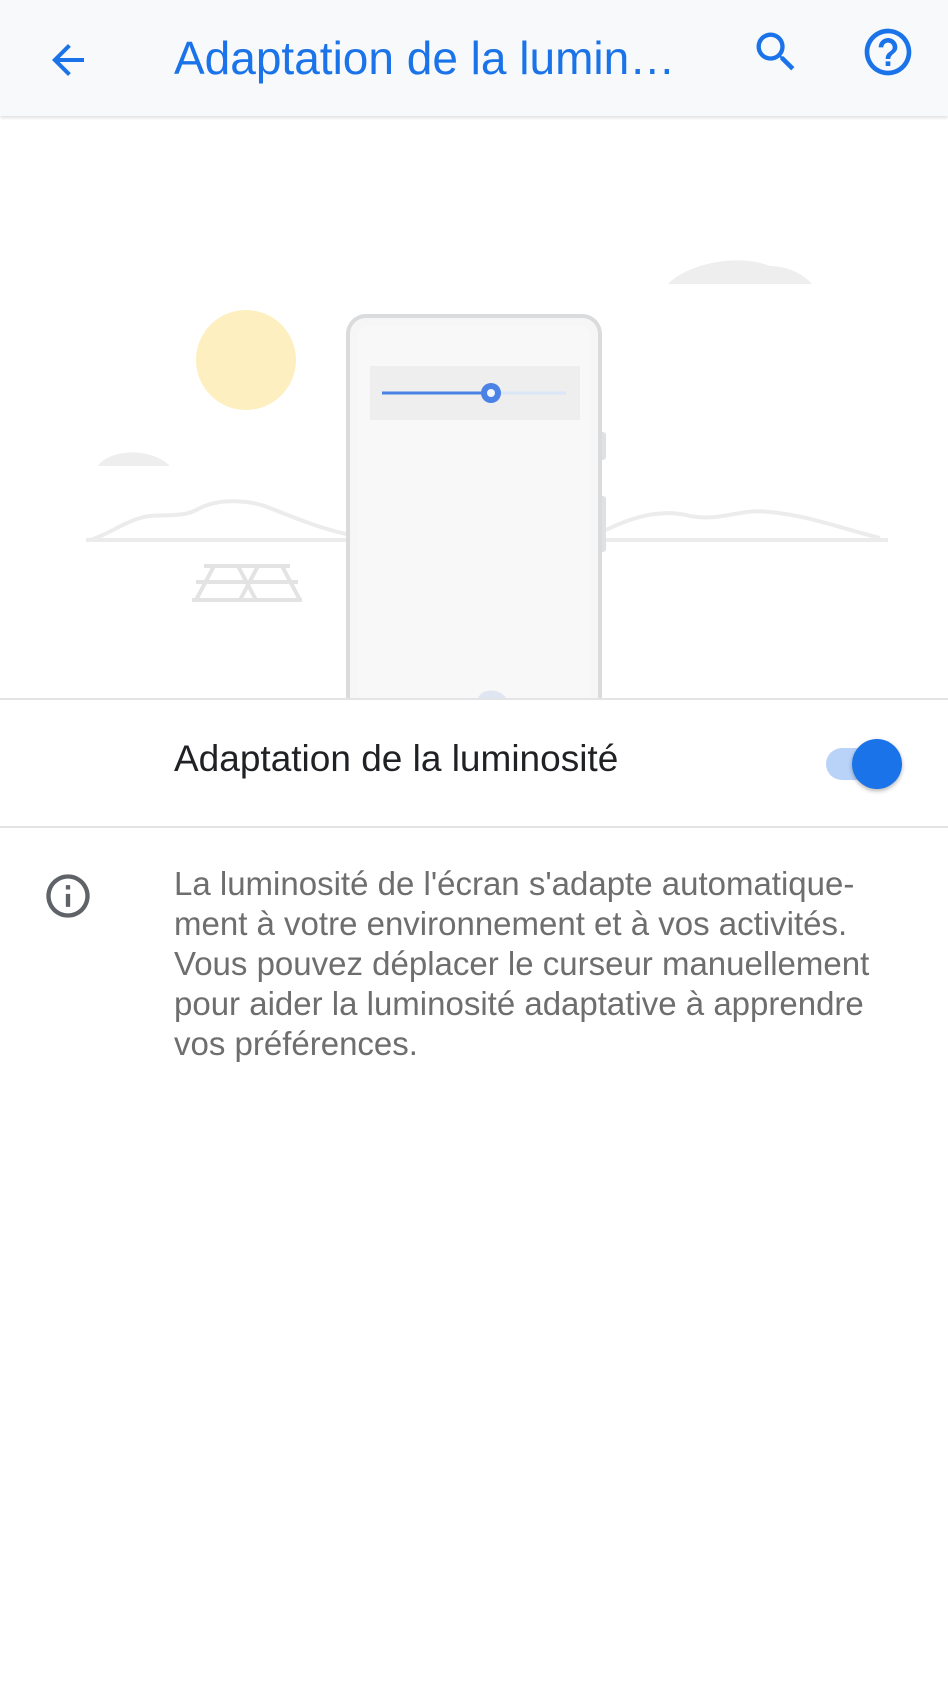 The image size is (948, 1700). What do you see at coordinates (68, 896) in the screenshot?
I see `info-icon` at bounding box center [68, 896].